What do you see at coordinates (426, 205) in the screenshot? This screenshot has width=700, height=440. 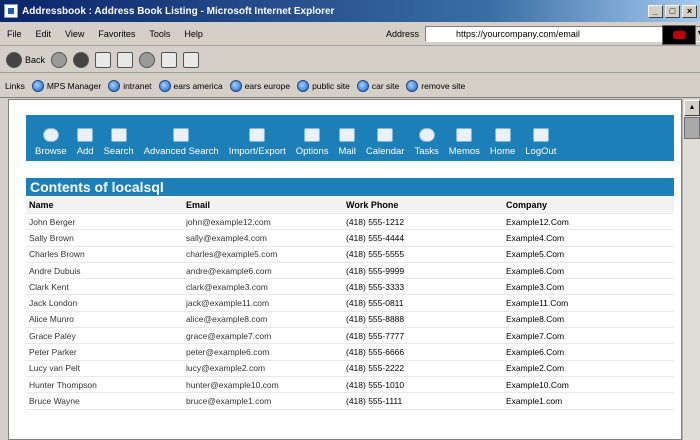 I see `column-header-work-phone: Work Phone` at bounding box center [426, 205].